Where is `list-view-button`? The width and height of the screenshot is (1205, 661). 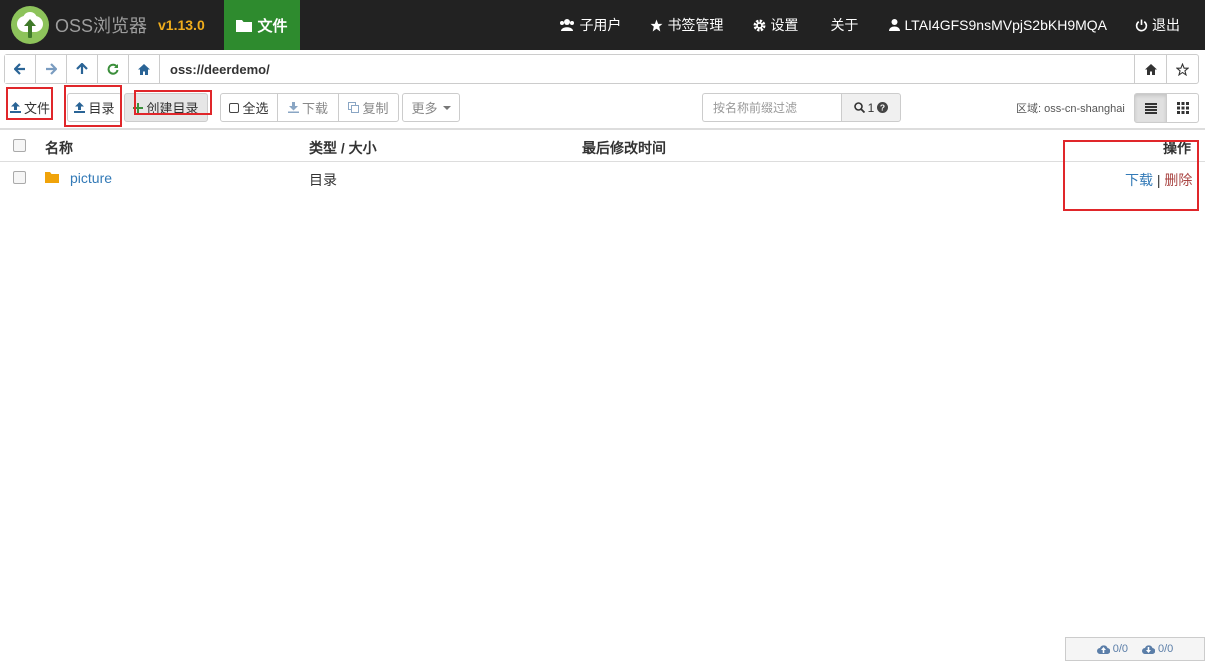
list-view-button is located at coordinates (1150, 108).